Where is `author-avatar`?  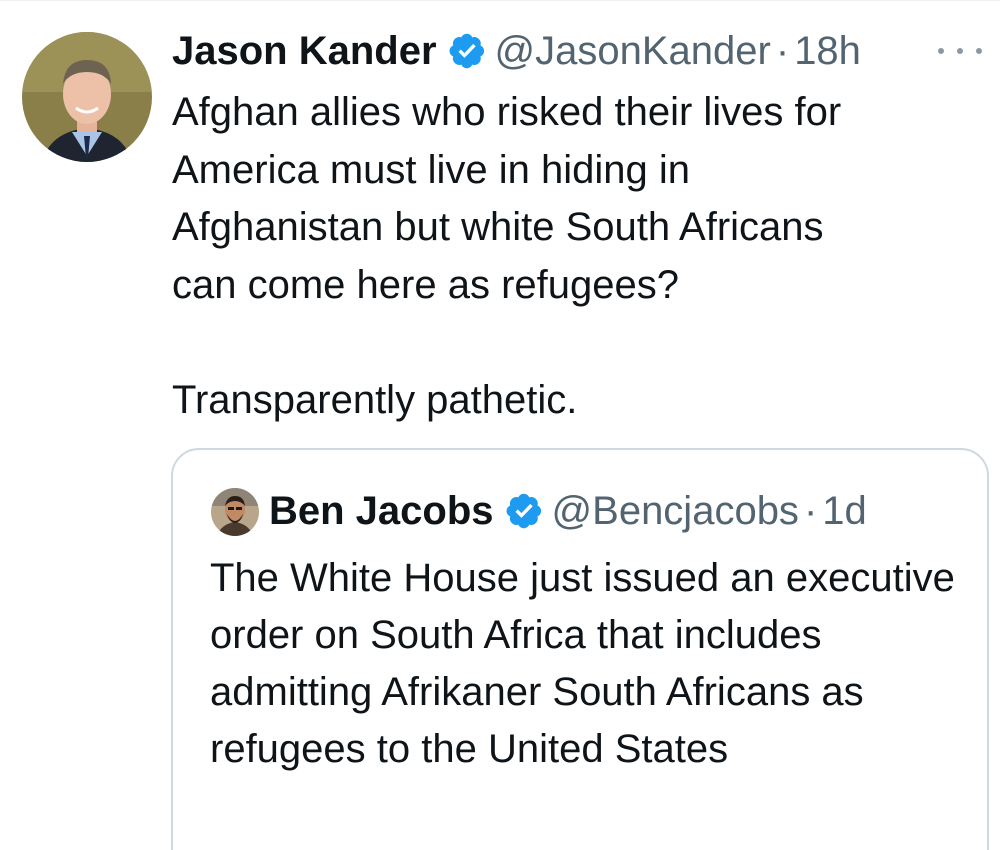 author-avatar is located at coordinates (87, 97).